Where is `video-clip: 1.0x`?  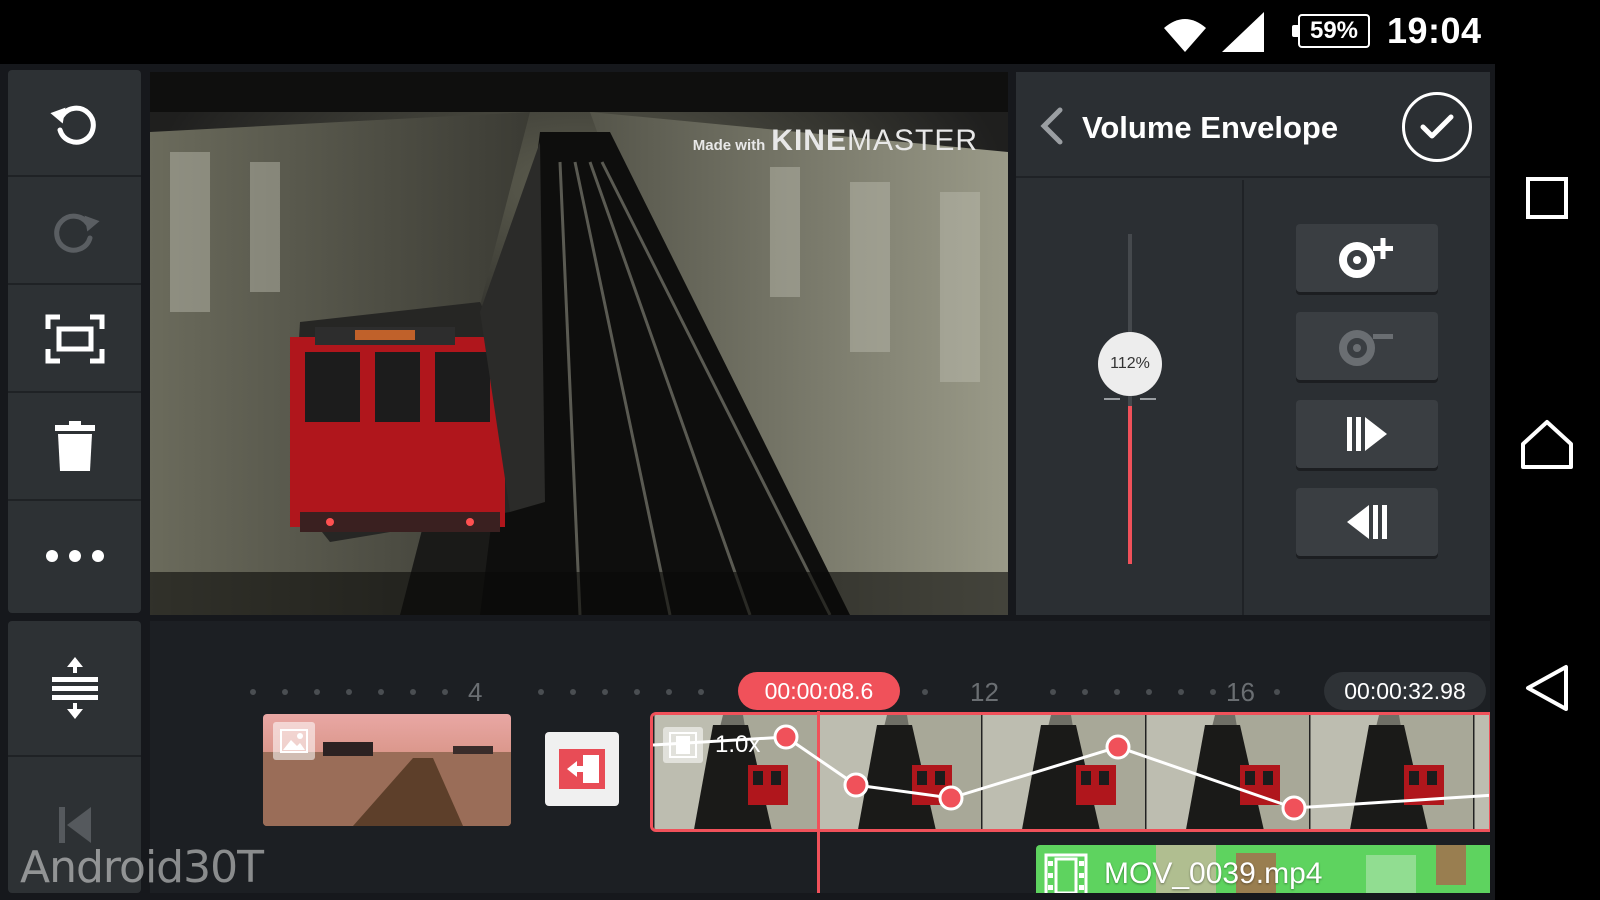 video-clip: 1.0x is located at coordinates (1070, 772).